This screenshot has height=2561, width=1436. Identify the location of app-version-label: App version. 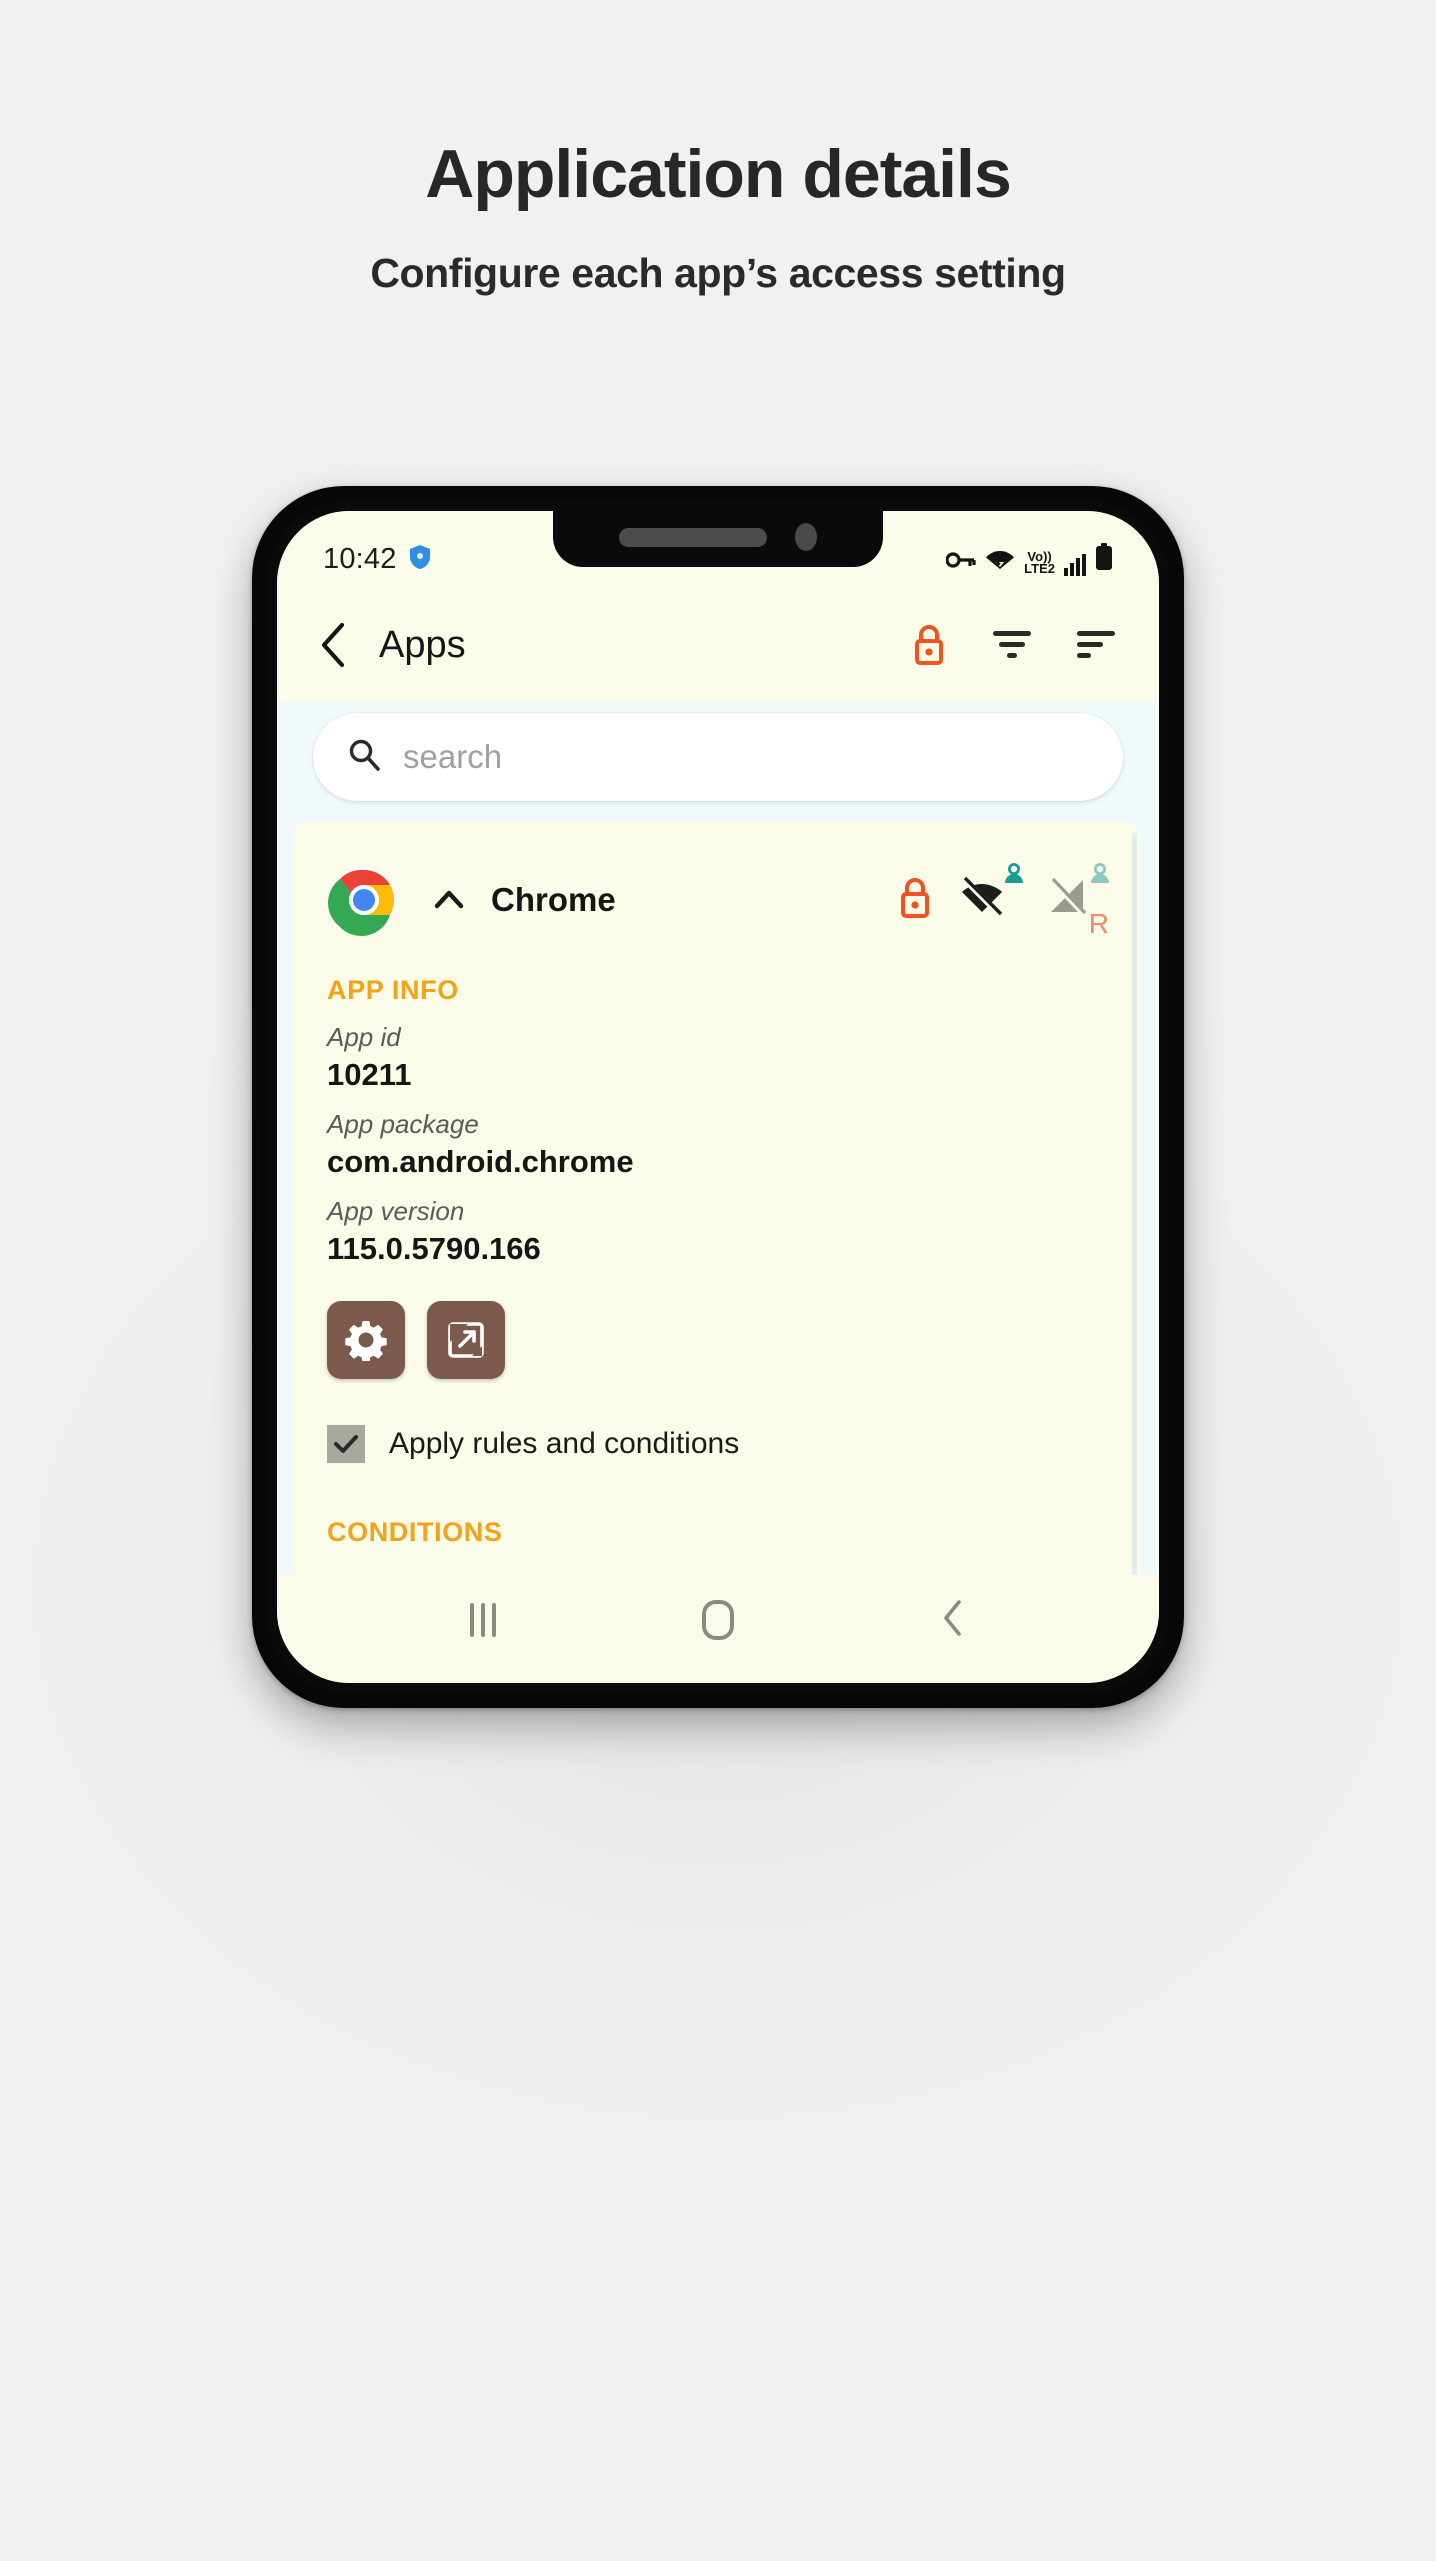
(396, 1211).